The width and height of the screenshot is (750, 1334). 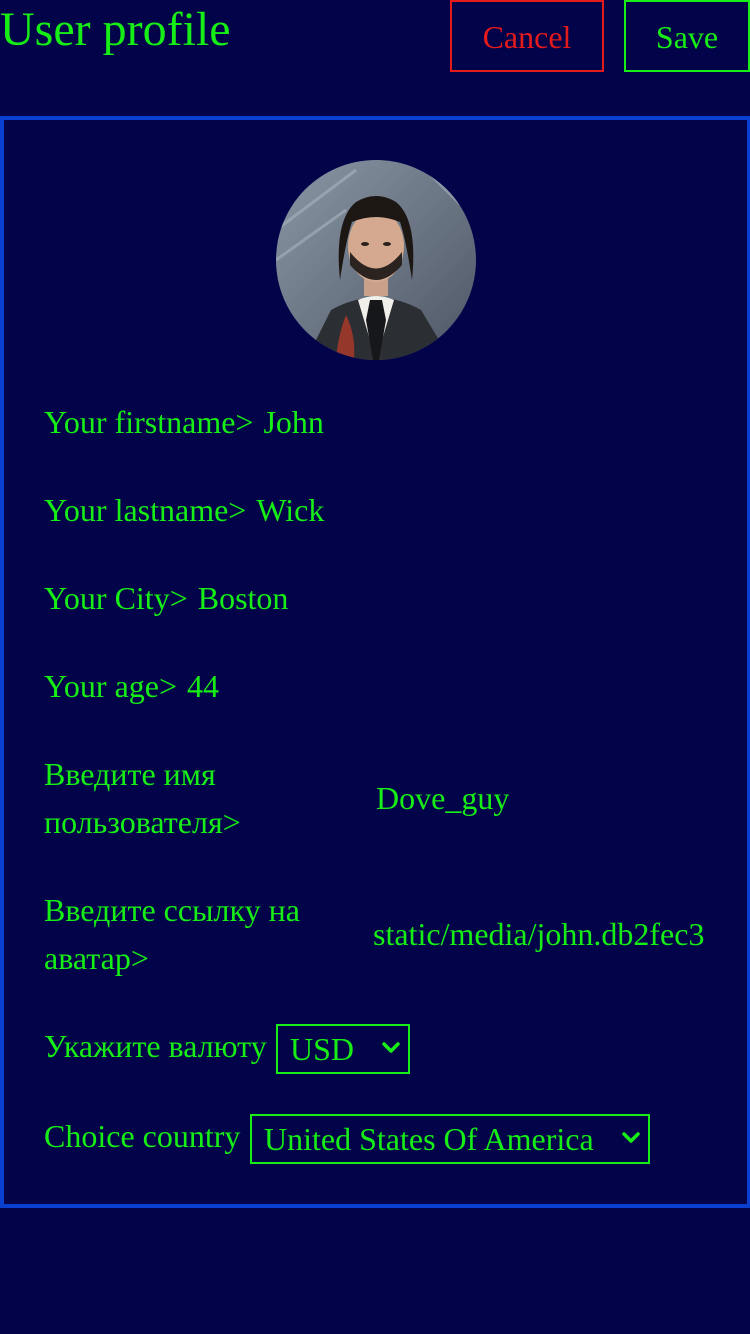 I want to click on age-row: Your age> 44, so click(x=131, y=686).